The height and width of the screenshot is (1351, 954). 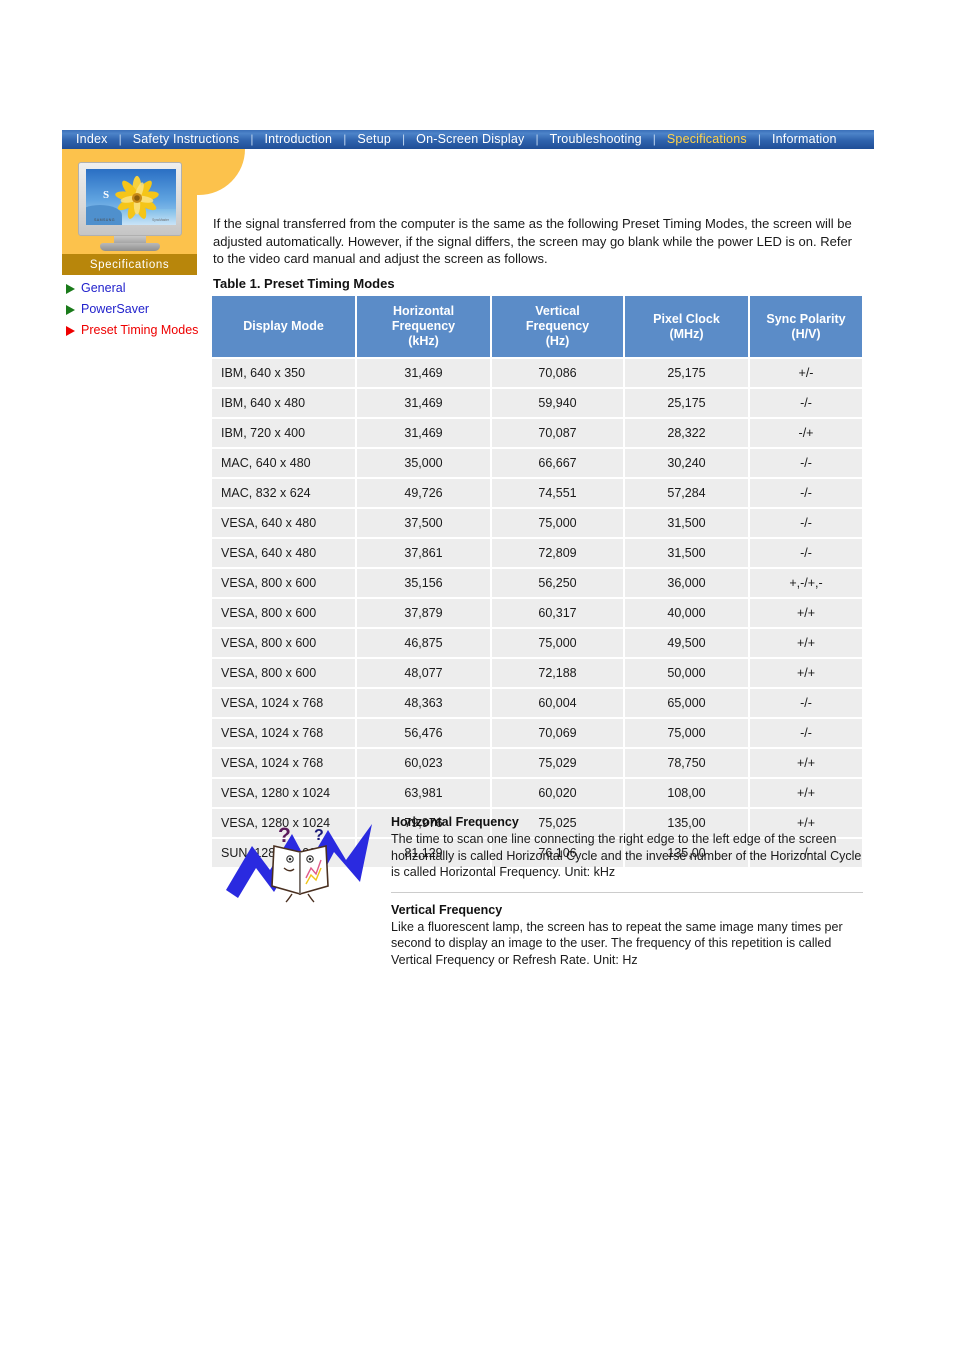 What do you see at coordinates (298, 139) in the screenshot?
I see `nav-item-introduction: Introduction` at bounding box center [298, 139].